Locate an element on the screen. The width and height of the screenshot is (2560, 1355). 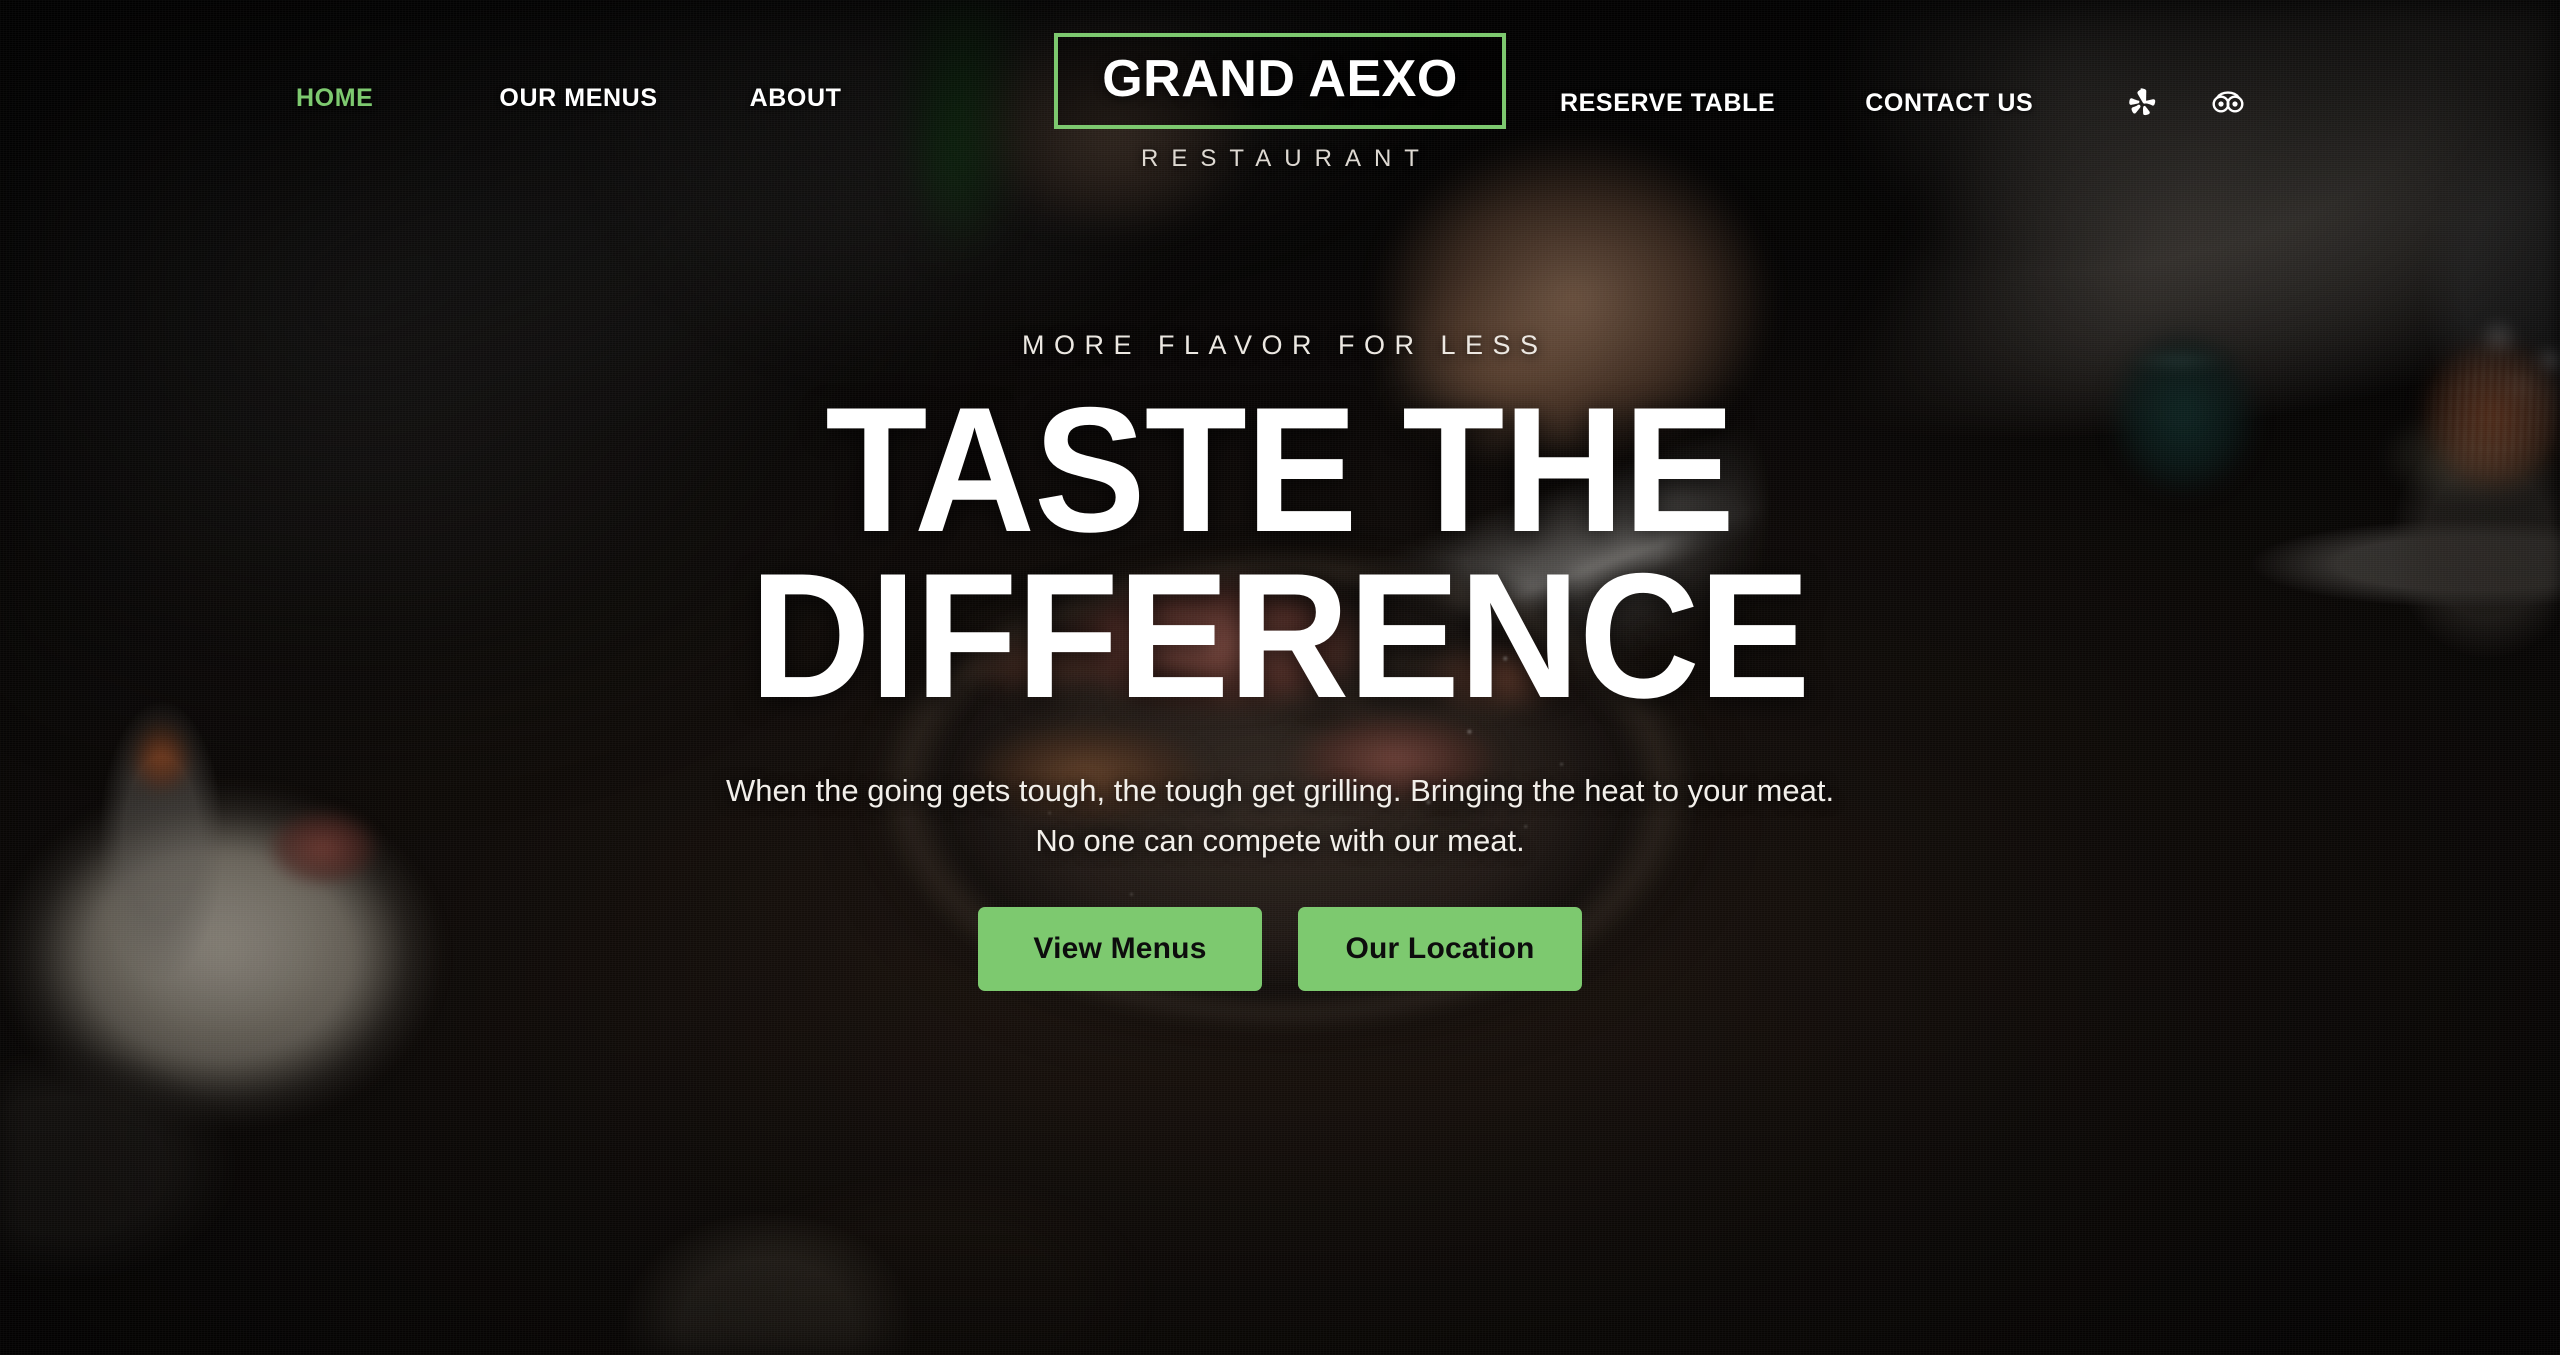
nav-item-contact-us: CONTACT US is located at coordinates (1949, 103).